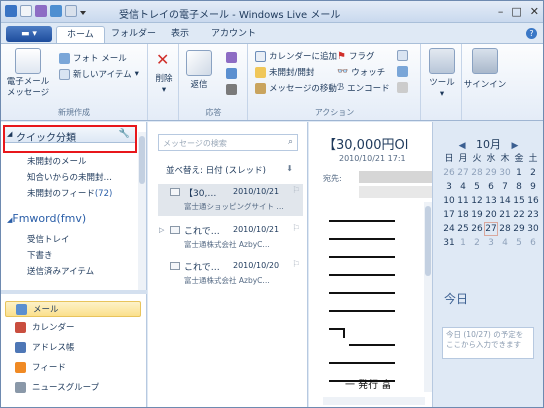 This screenshot has height=408, width=544. What do you see at coordinates (505, 201) in the screenshot?
I see `calendar-day: 14` at bounding box center [505, 201].